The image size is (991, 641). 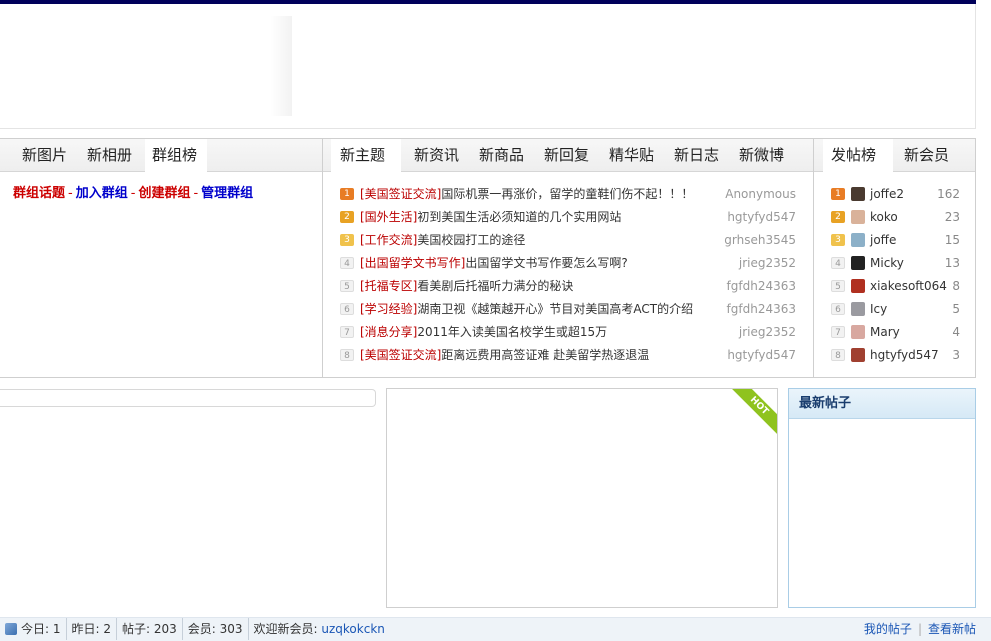 I want to click on rank-number: 5, so click(x=838, y=286).